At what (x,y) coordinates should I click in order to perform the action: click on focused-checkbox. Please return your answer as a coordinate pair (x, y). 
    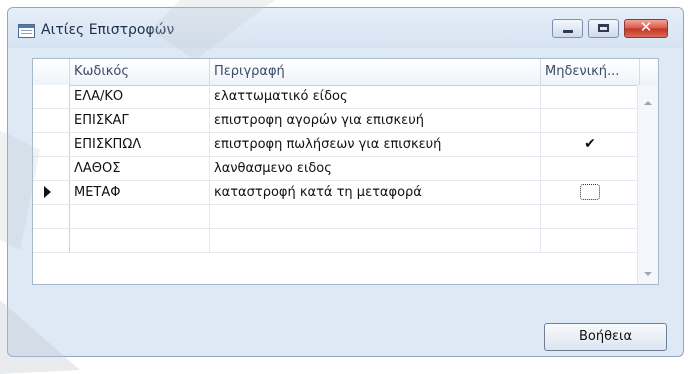
    Looking at the image, I should click on (590, 192).